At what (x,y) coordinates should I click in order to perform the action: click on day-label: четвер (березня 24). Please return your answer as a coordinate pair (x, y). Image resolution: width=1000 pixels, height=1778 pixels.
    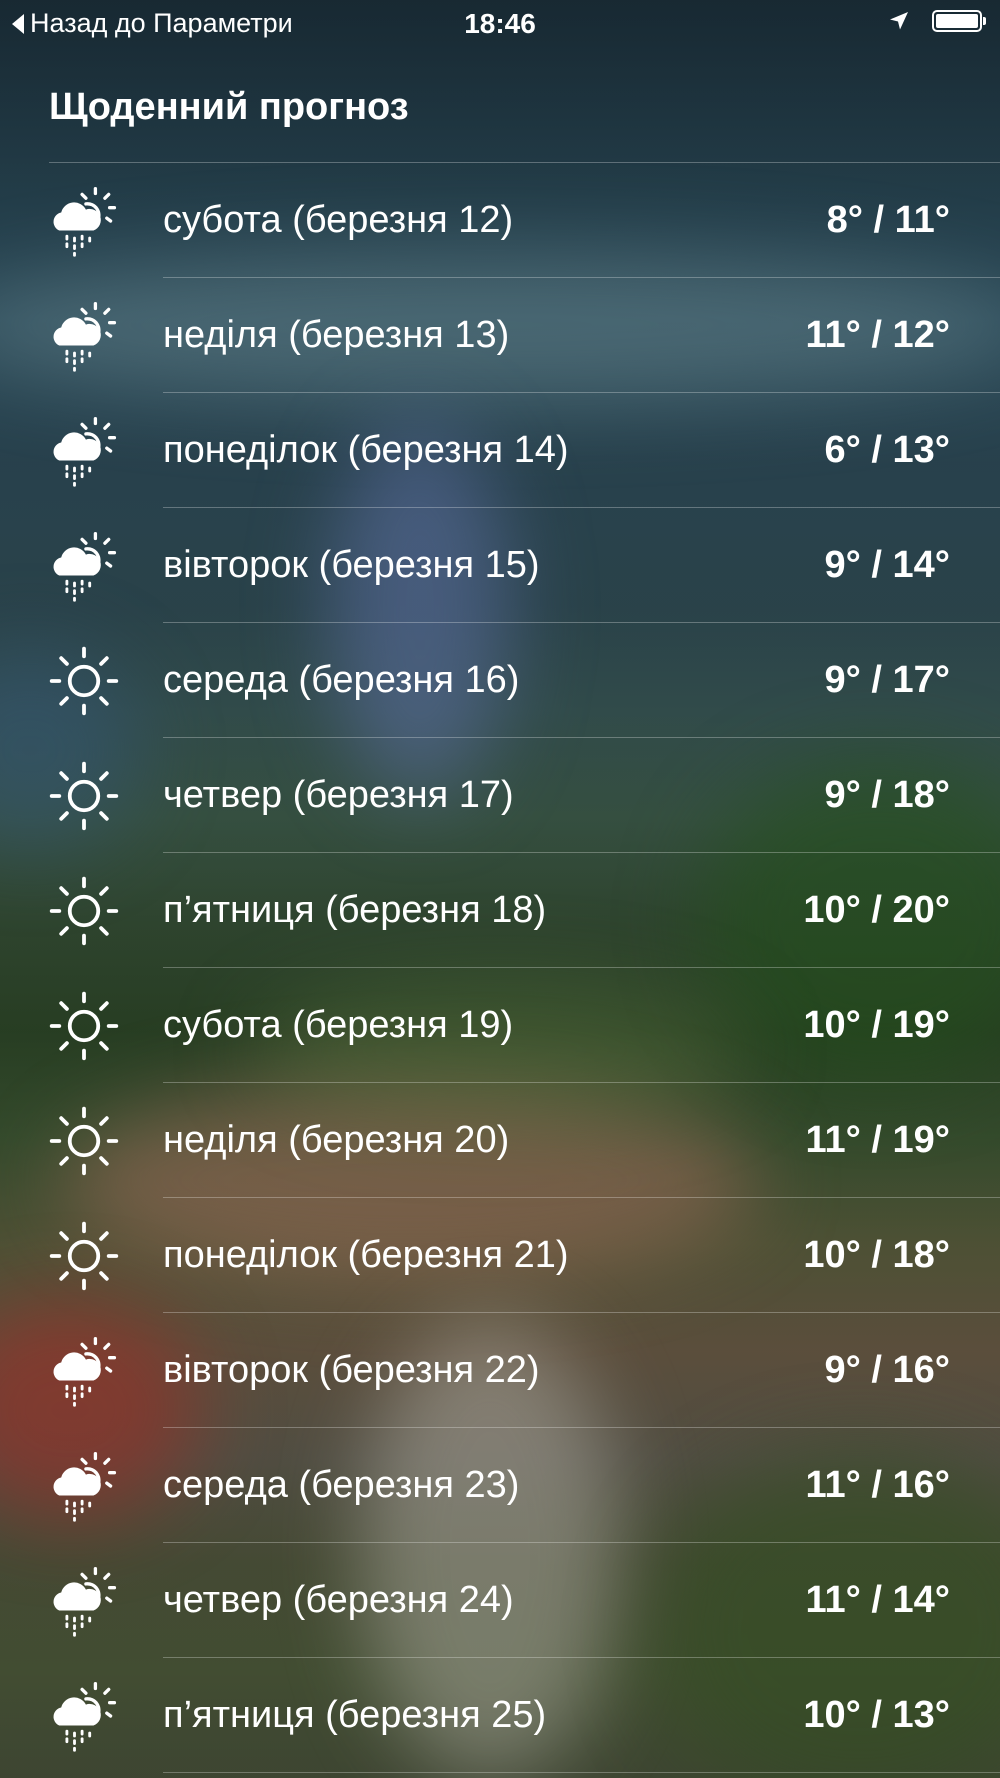
    Looking at the image, I should click on (338, 1600).